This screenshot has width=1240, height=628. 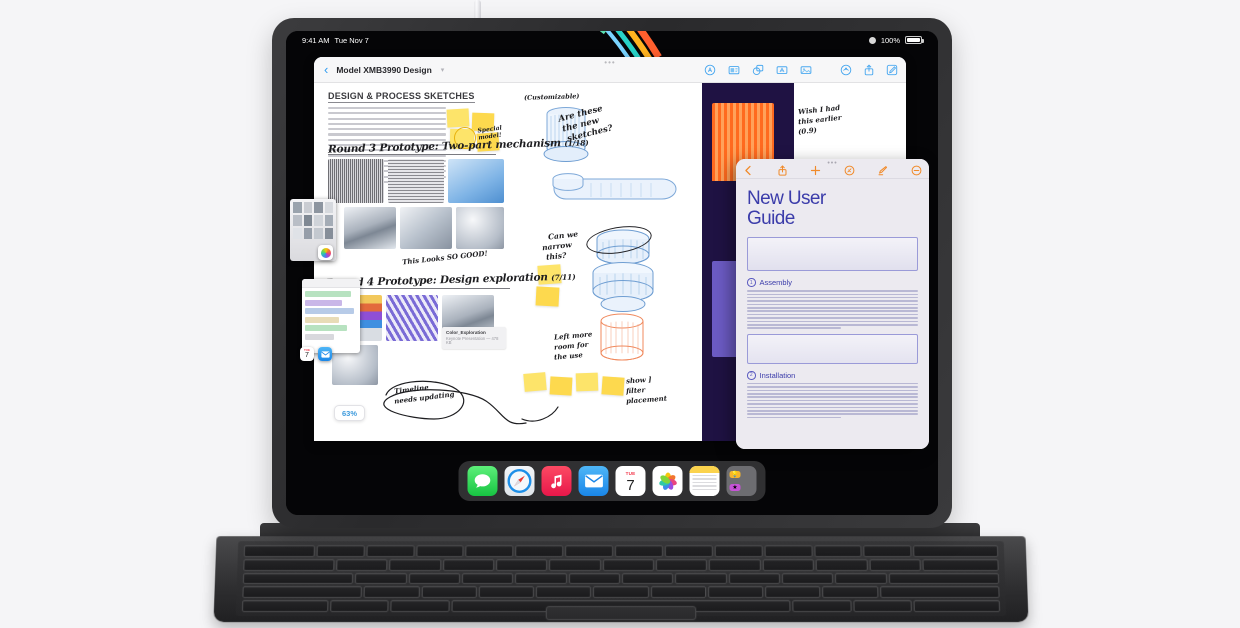 I want to click on dock-icon-notes, so click(x=704, y=481).